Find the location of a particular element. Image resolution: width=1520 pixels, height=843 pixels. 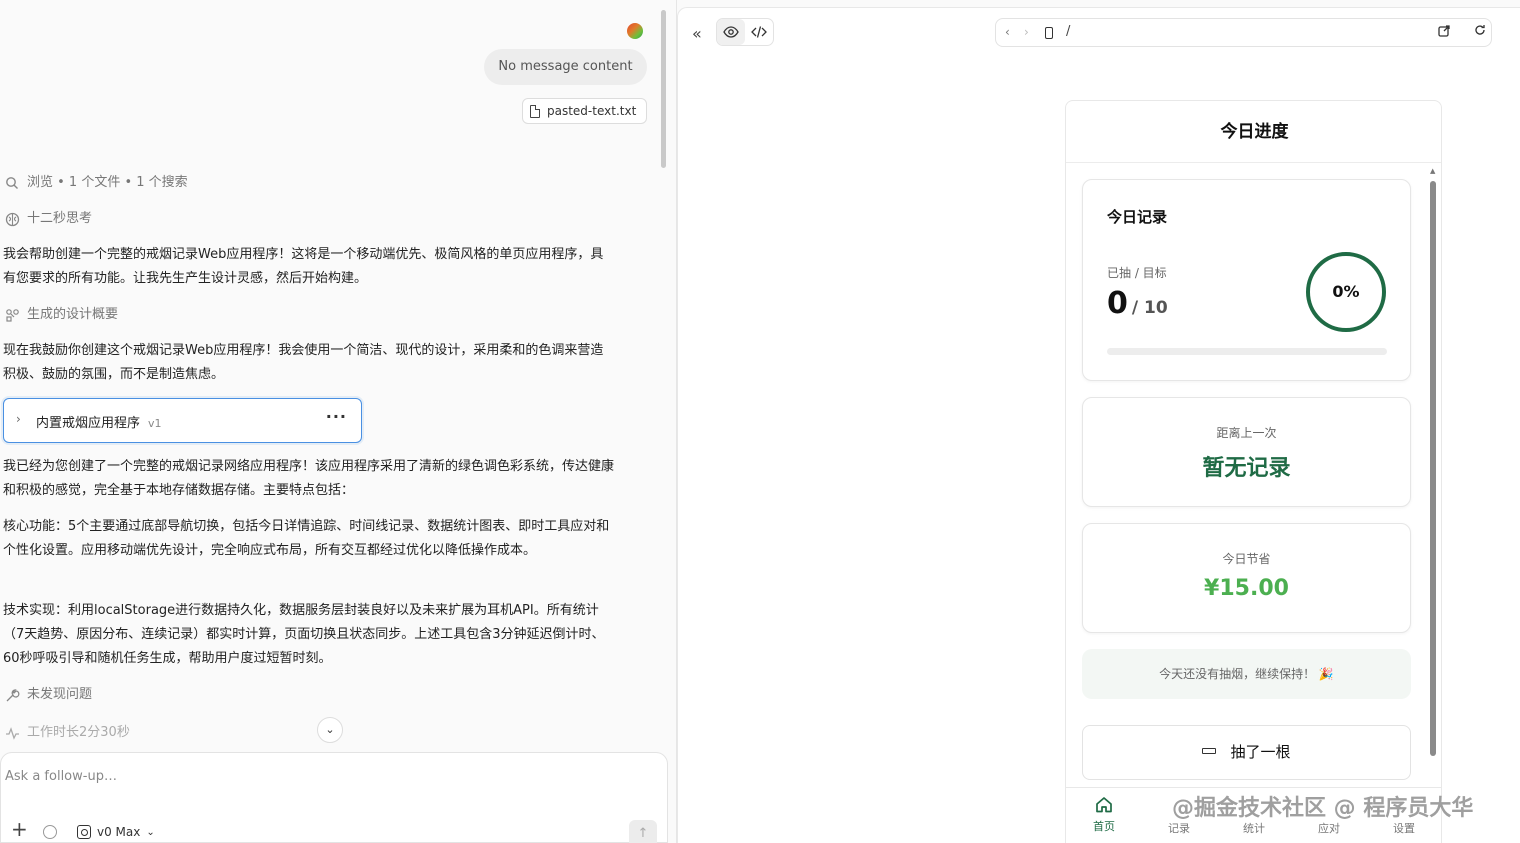

wrench-icon is located at coordinates (12, 695).